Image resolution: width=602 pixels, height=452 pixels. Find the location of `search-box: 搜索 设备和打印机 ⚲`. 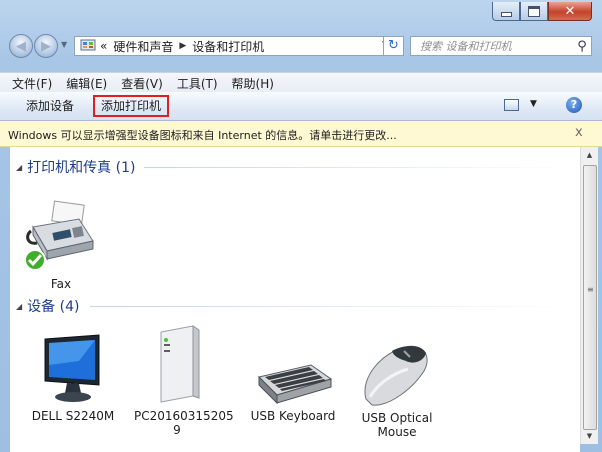

search-box: 搜索 设备和打印机 ⚲ is located at coordinates (501, 46).